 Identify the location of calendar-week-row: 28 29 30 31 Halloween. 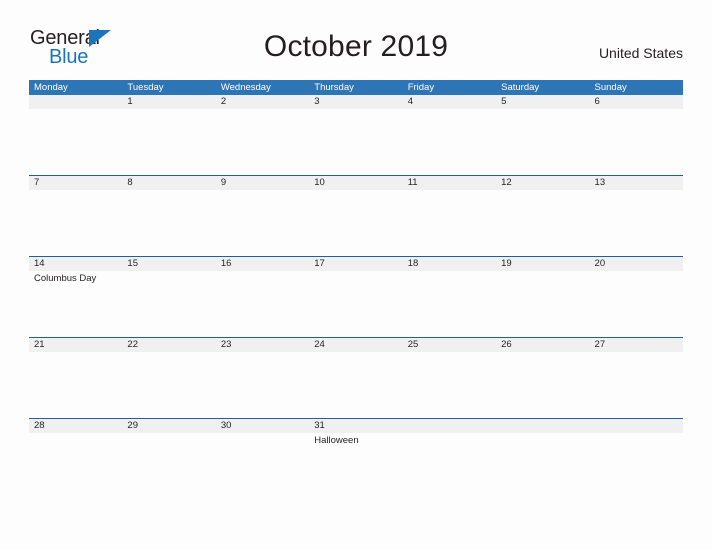
(356, 458).